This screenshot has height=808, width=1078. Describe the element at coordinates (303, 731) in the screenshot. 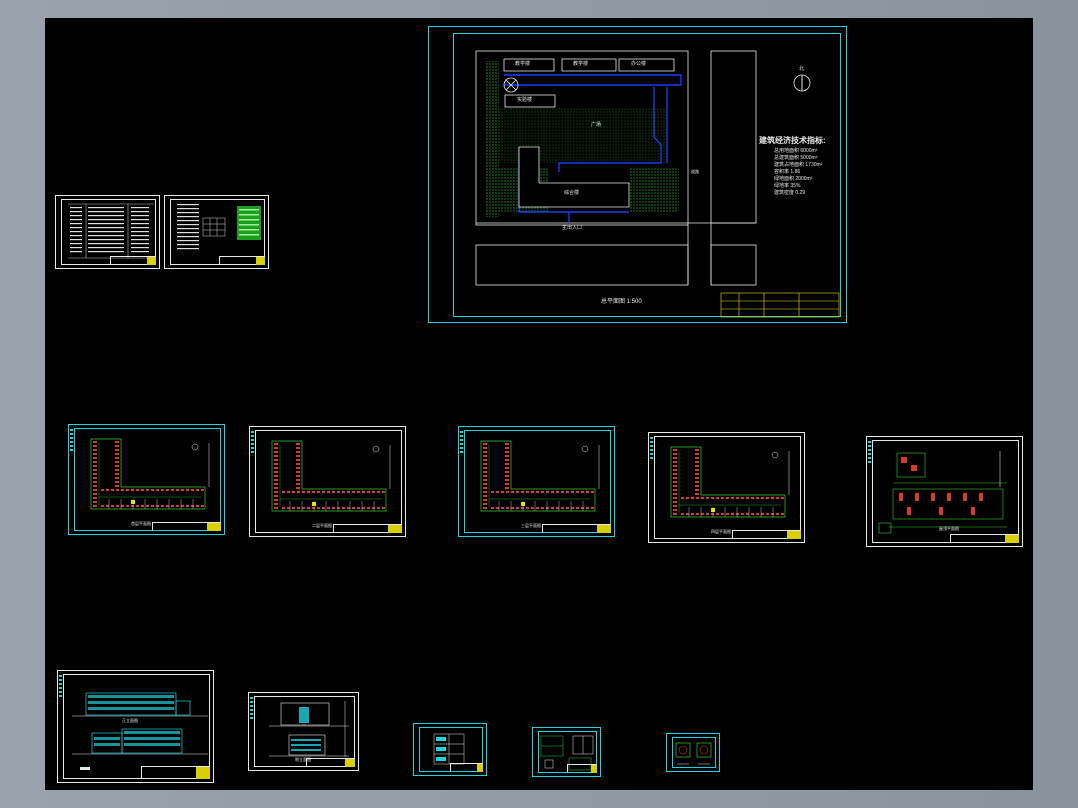

I see `elevation-sheet-2: 侧立面图` at that location.